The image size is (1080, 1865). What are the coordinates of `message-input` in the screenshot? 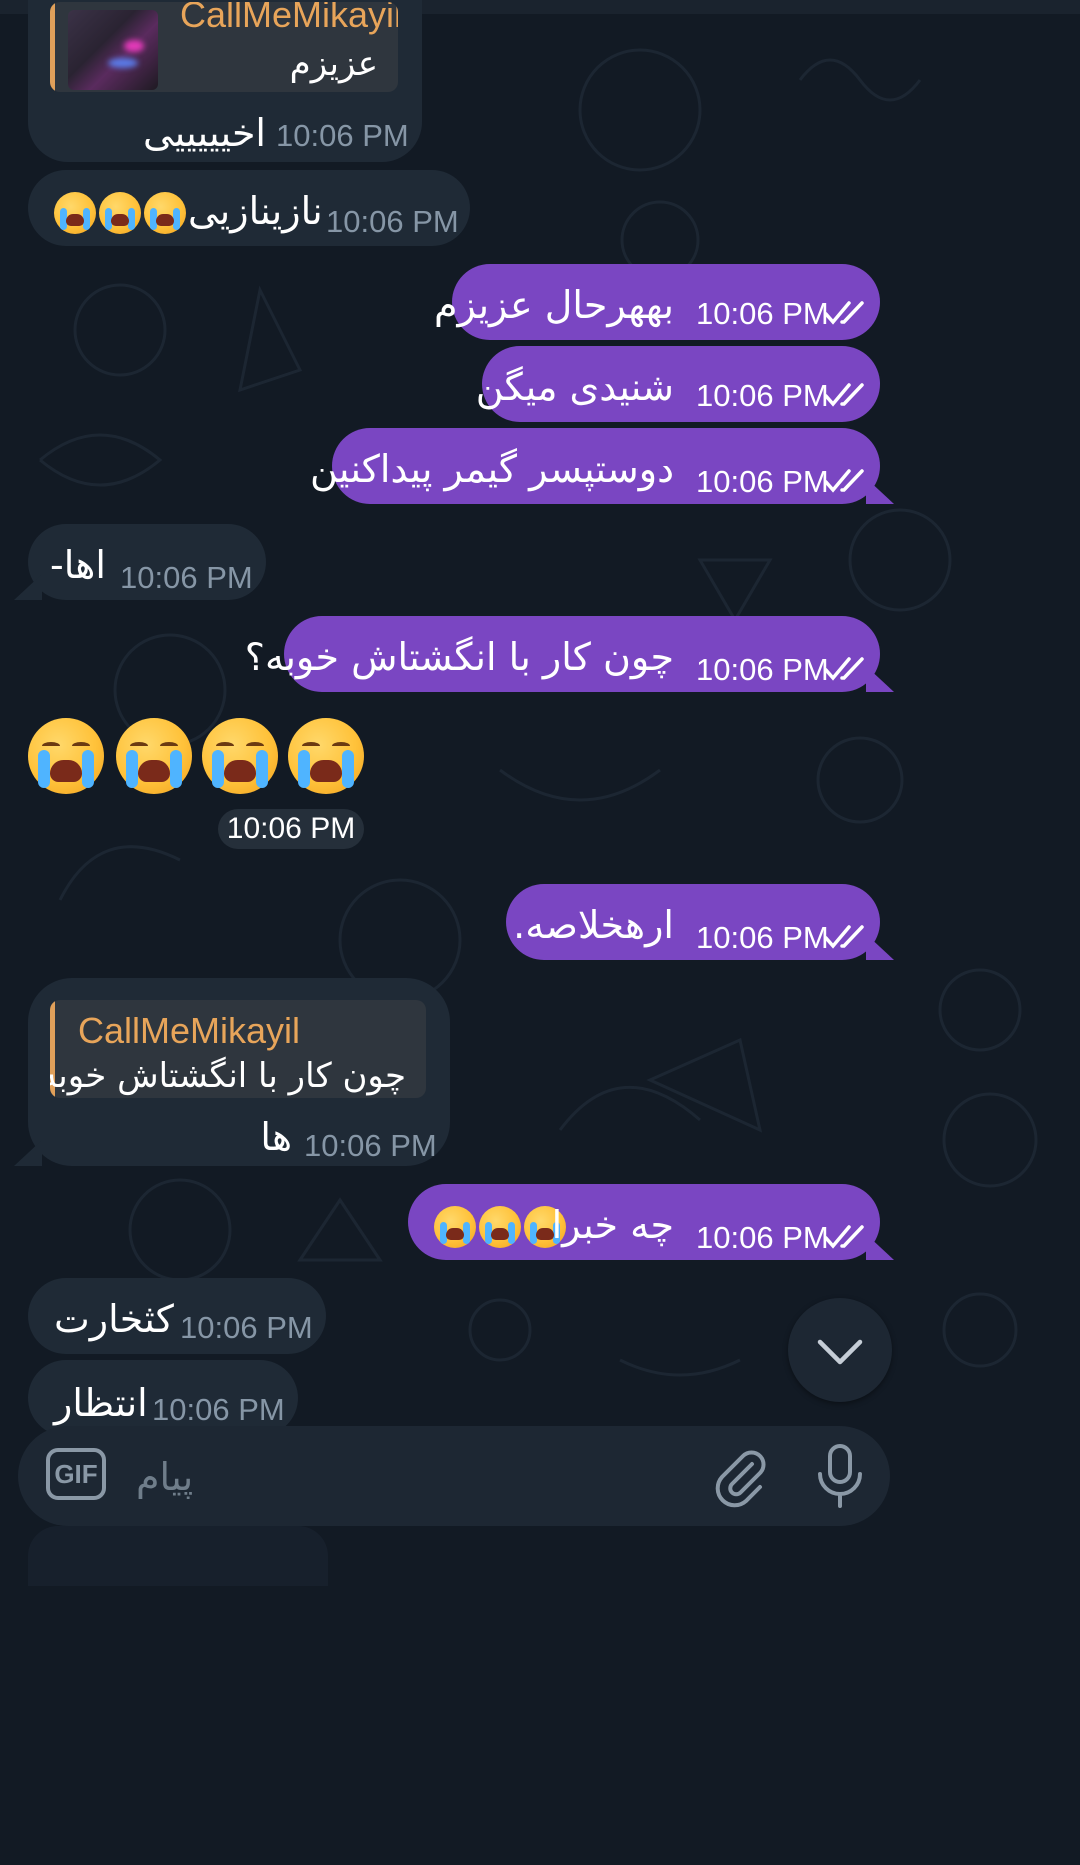 It's located at (416, 1477).